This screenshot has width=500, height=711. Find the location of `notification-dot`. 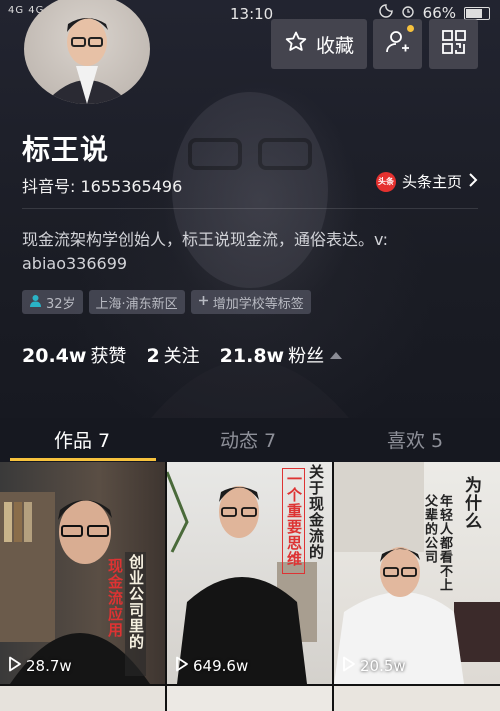

notification-dot is located at coordinates (410, 28).